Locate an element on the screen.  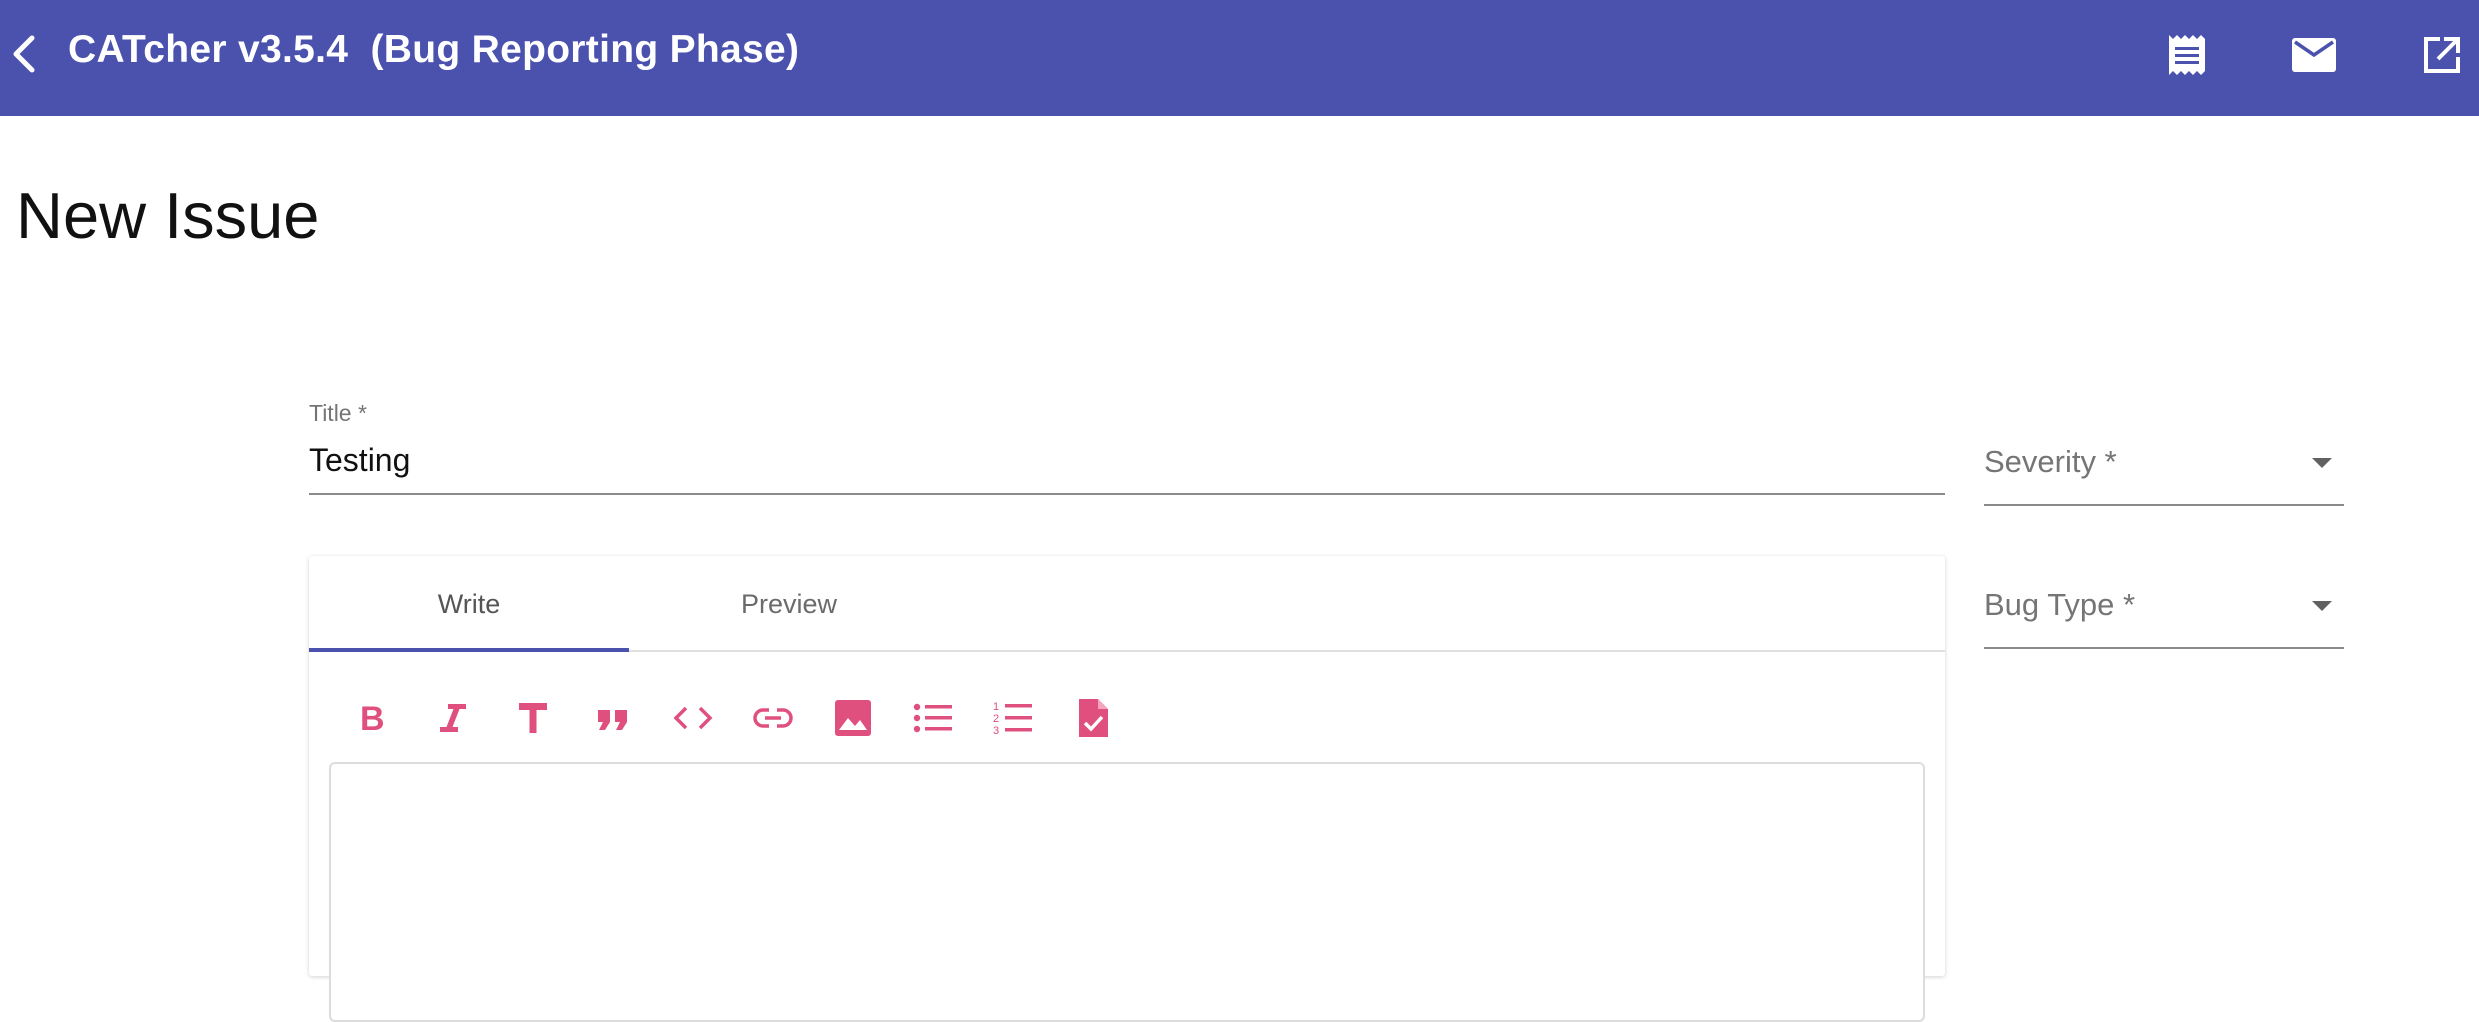
heading-icon is located at coordinates (533, 718).